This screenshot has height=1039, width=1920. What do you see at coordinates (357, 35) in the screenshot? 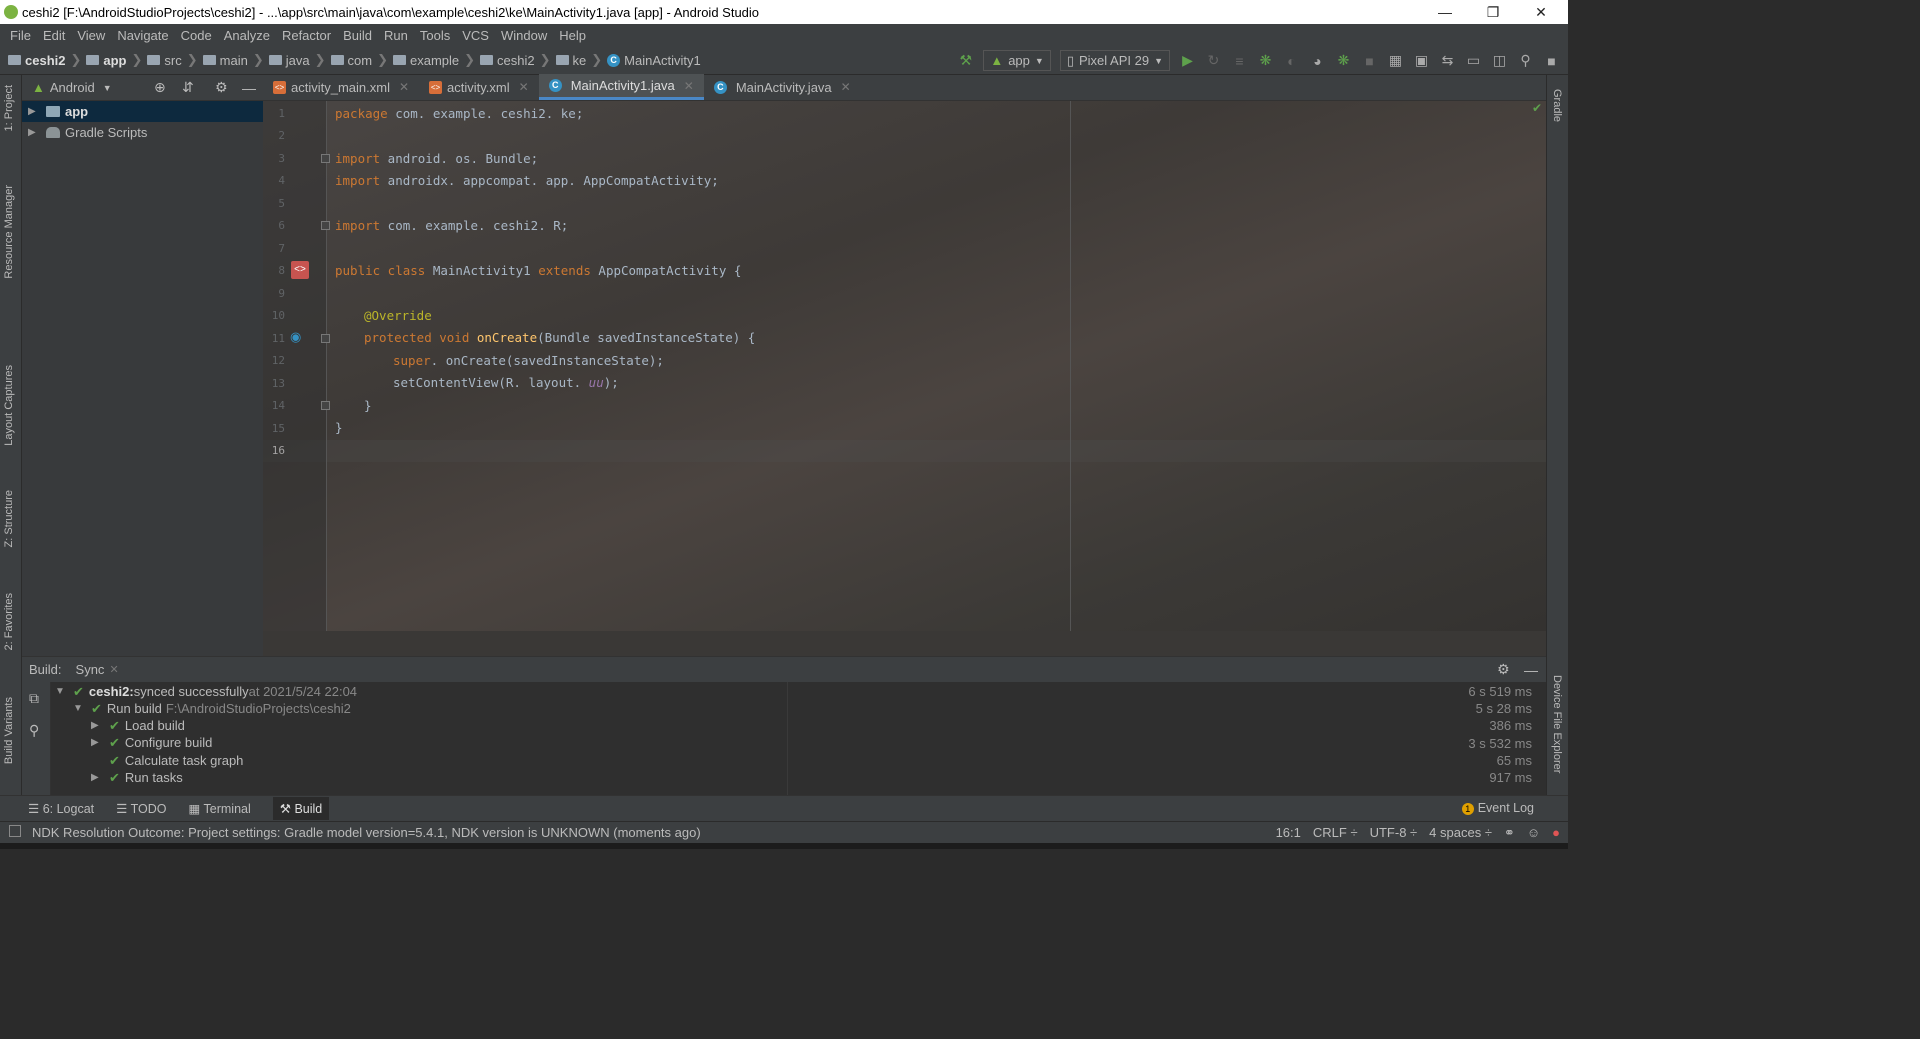
I see `menu-build: Build` at bounding box center [357, 35].